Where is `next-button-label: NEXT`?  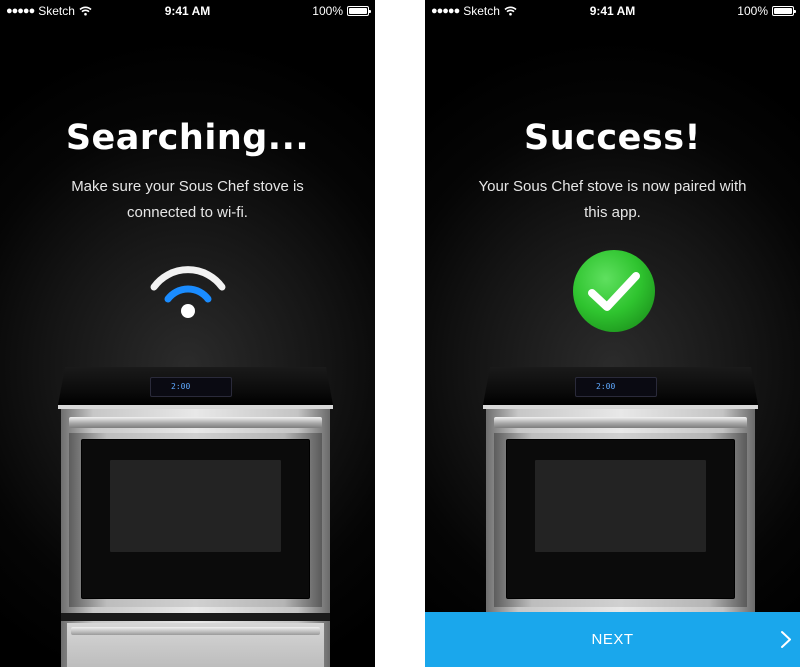 next-button-label: NEXT is located at coordinates (612, 639).